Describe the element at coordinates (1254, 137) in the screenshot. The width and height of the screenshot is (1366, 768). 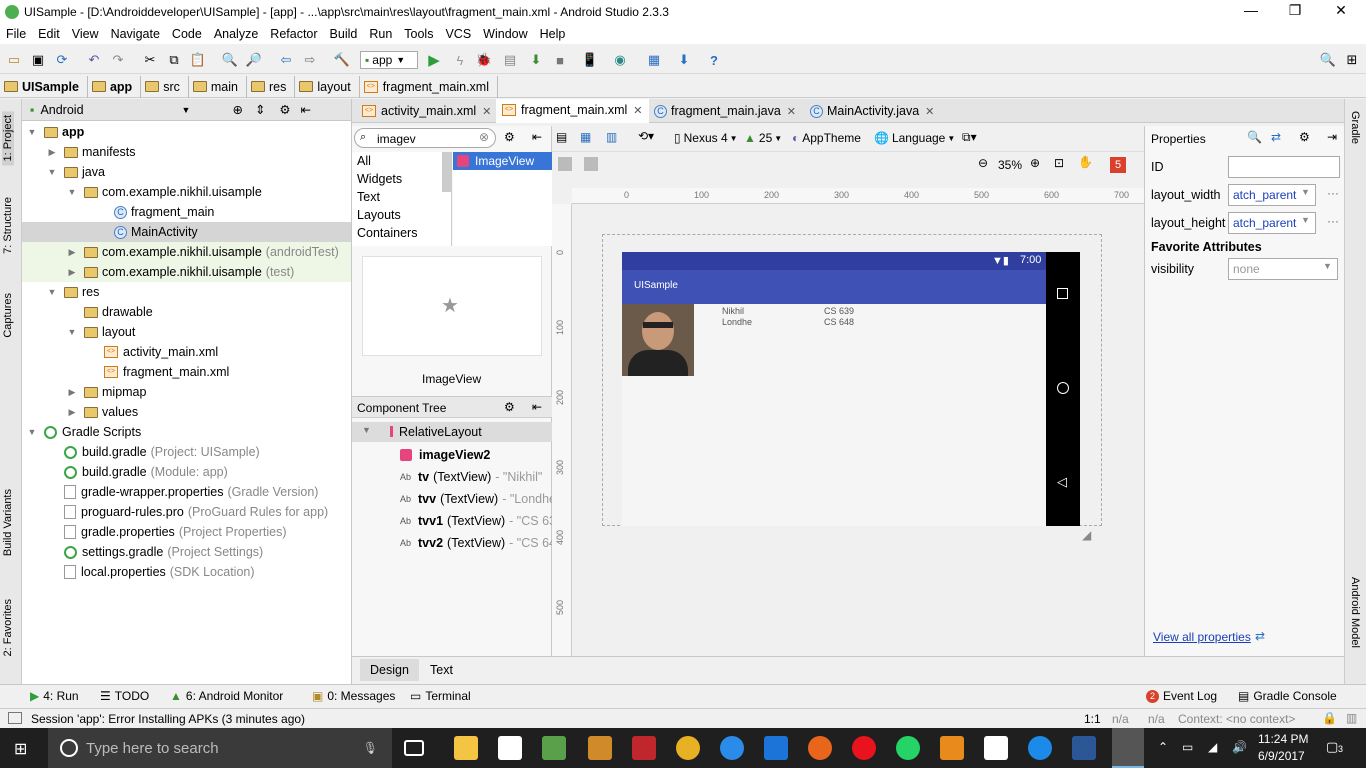
I see `search-icon: 🔍` at that location.